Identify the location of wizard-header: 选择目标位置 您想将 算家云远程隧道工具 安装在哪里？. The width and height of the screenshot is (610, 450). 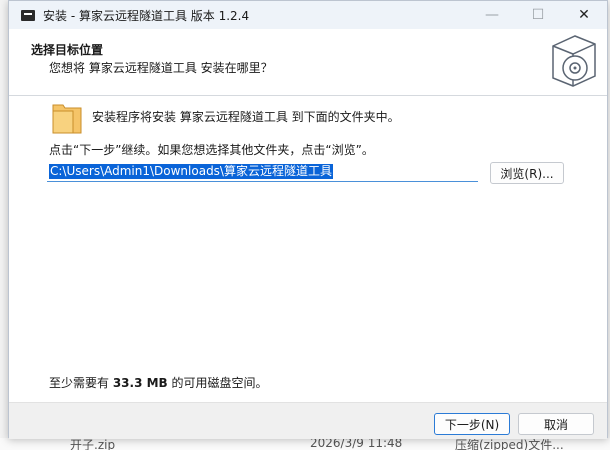
(308, 62).